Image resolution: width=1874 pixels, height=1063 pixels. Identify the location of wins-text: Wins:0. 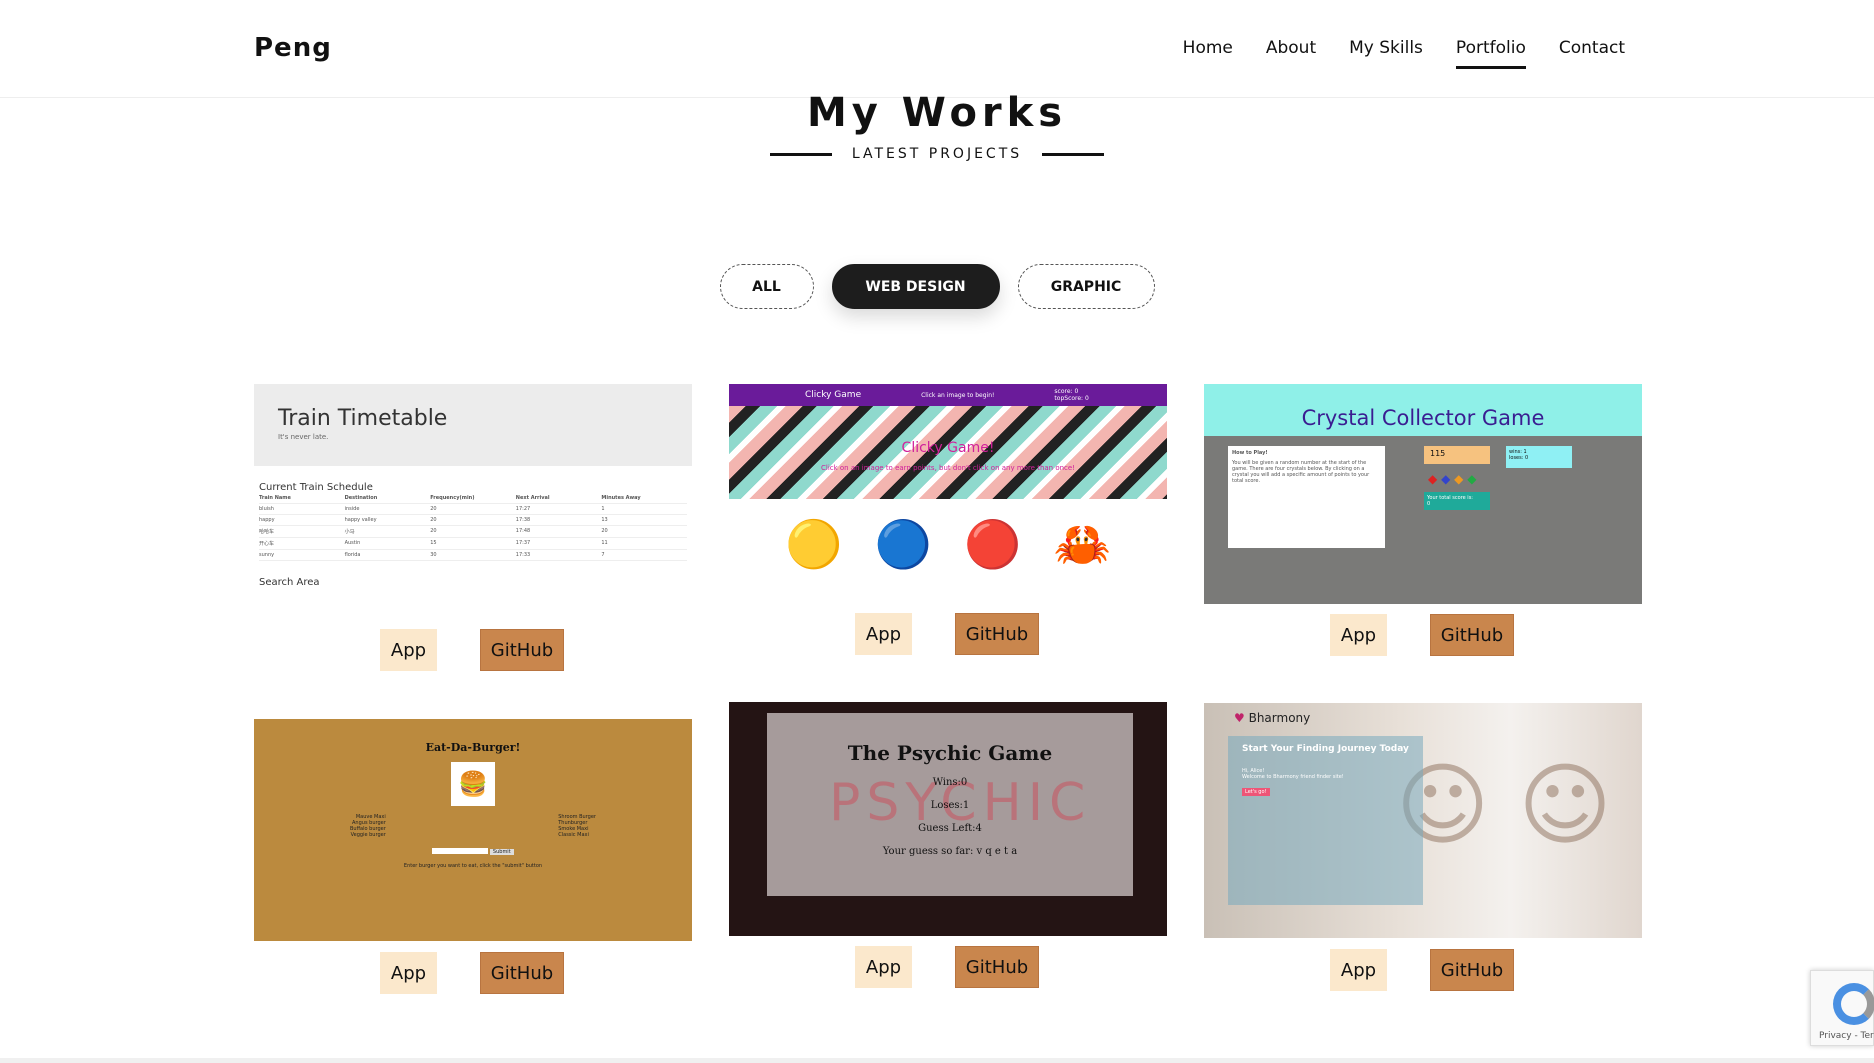
(950, 782).